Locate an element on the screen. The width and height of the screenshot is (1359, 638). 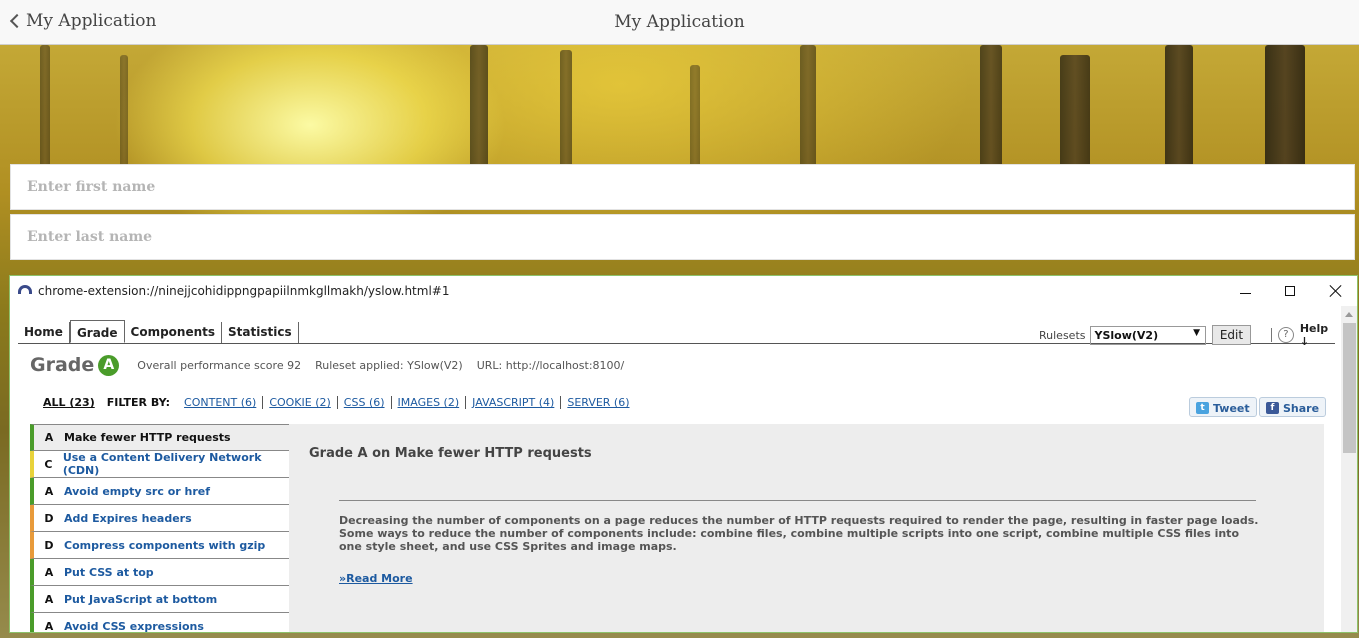
close-button is located at coordinates (1336, 291).